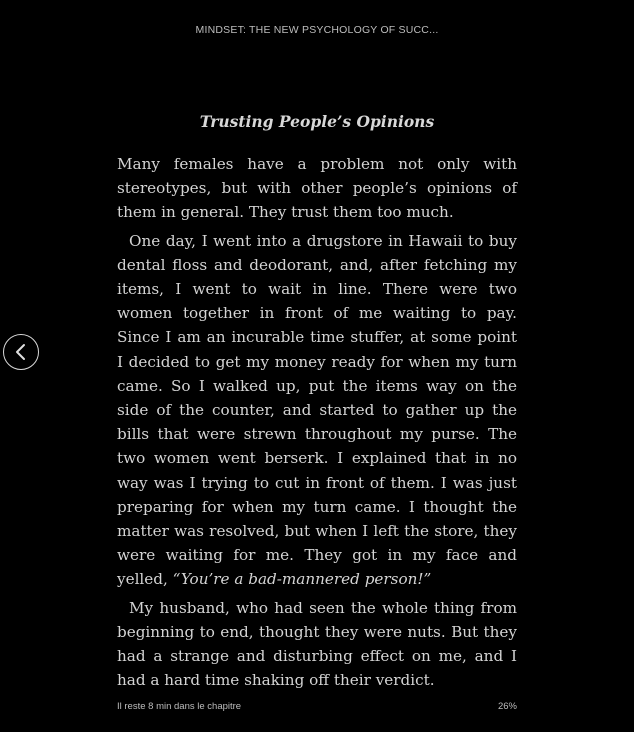  I want to click on quoted-speech: “You’re a bad-mannered person!”, so click(302, 579).